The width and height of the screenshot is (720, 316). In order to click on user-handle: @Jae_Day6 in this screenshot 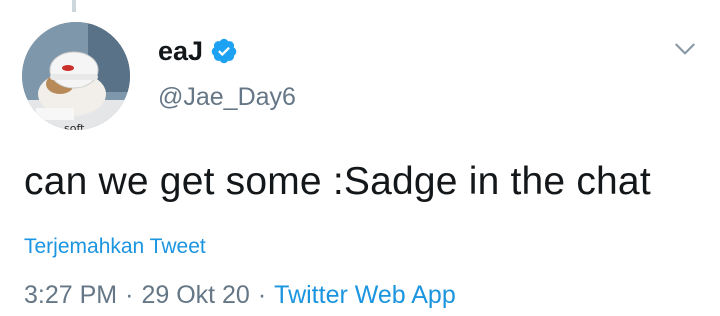, I will do `click(227, 97)`.